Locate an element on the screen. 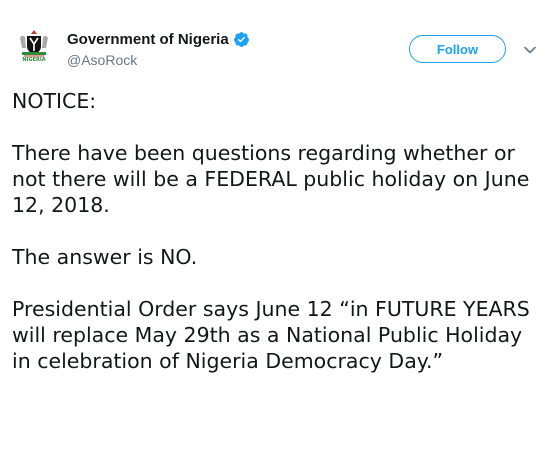 The width and height of the screenshot is (550, 450). follow-button: Follow is located at coordinates (457, 49).